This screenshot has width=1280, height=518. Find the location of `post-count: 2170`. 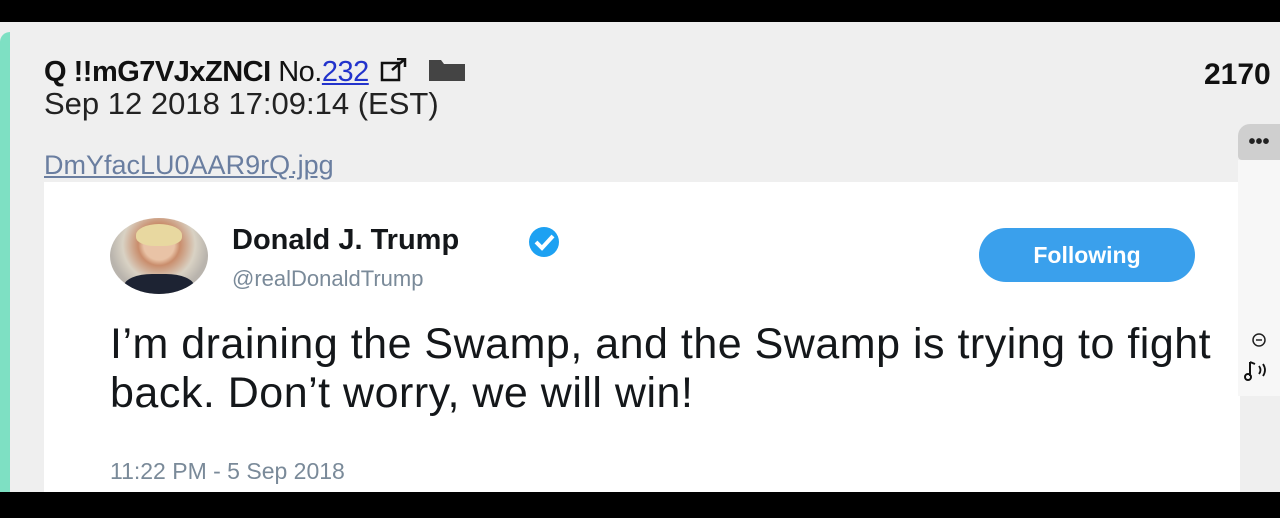

post-count: 2170 is located at coordinates (1237, 74).